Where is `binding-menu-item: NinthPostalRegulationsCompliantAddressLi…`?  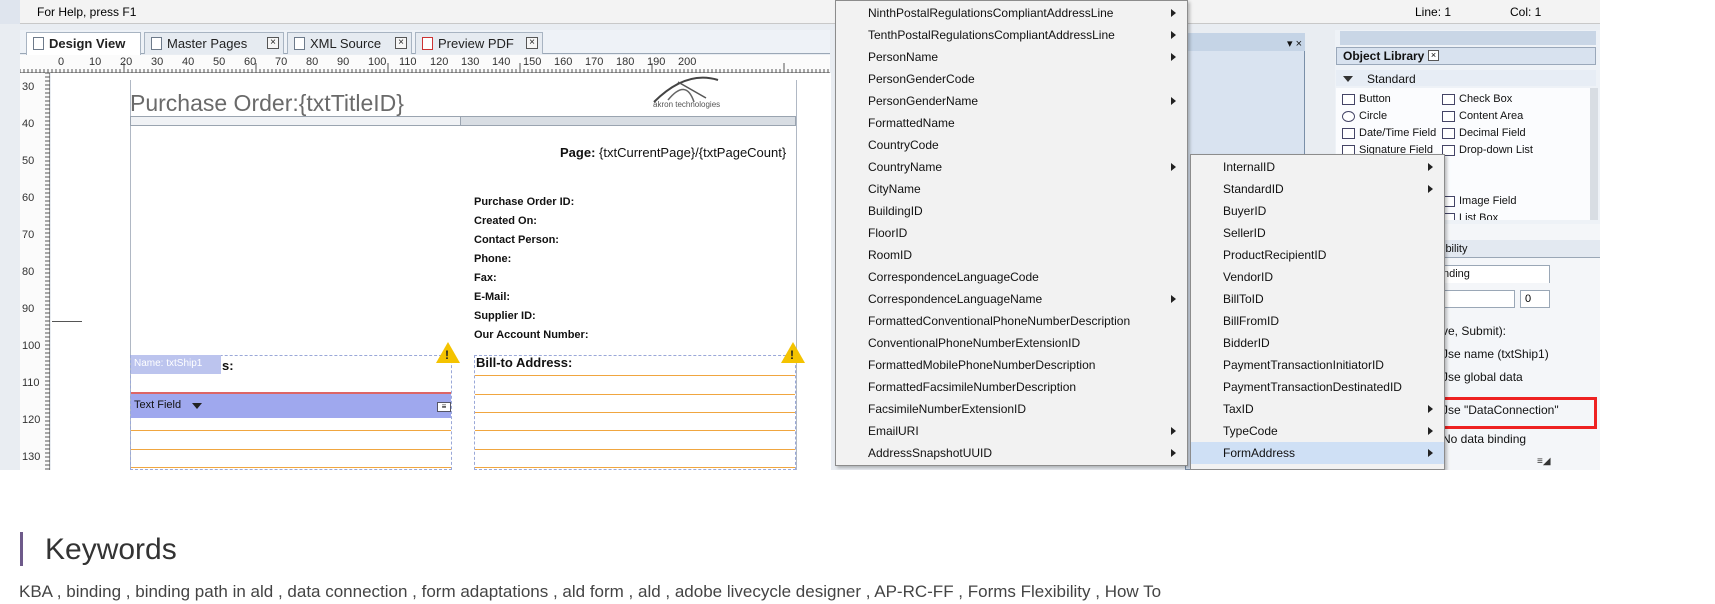 binding-menu-item: NinthPostalRegulationsCompliantAddressLi… is located at coordinates (1011, 13).